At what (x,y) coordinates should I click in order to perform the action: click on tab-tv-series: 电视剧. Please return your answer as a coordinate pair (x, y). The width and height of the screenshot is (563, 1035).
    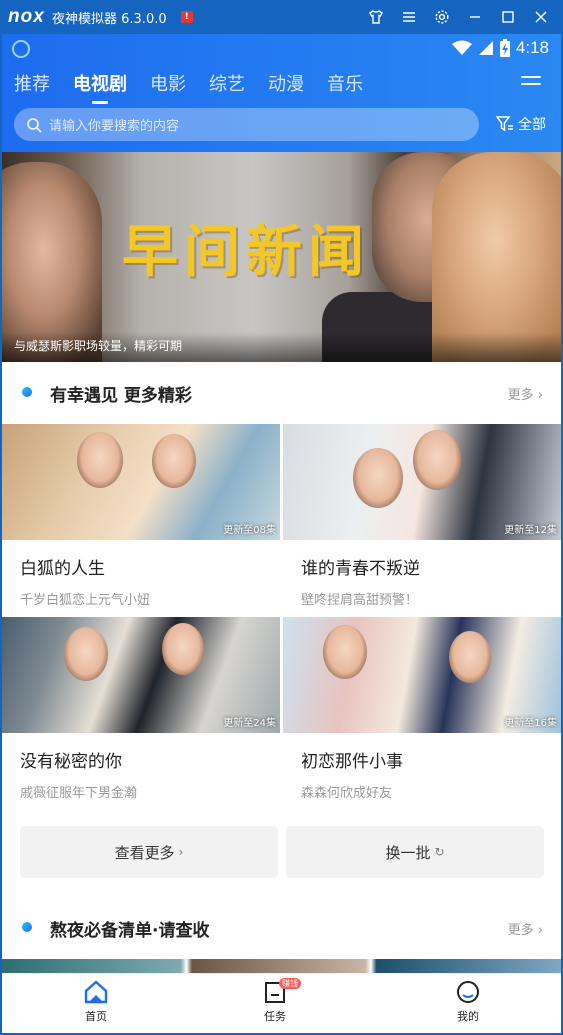
    Looking at the image, I should click on (100, 87).